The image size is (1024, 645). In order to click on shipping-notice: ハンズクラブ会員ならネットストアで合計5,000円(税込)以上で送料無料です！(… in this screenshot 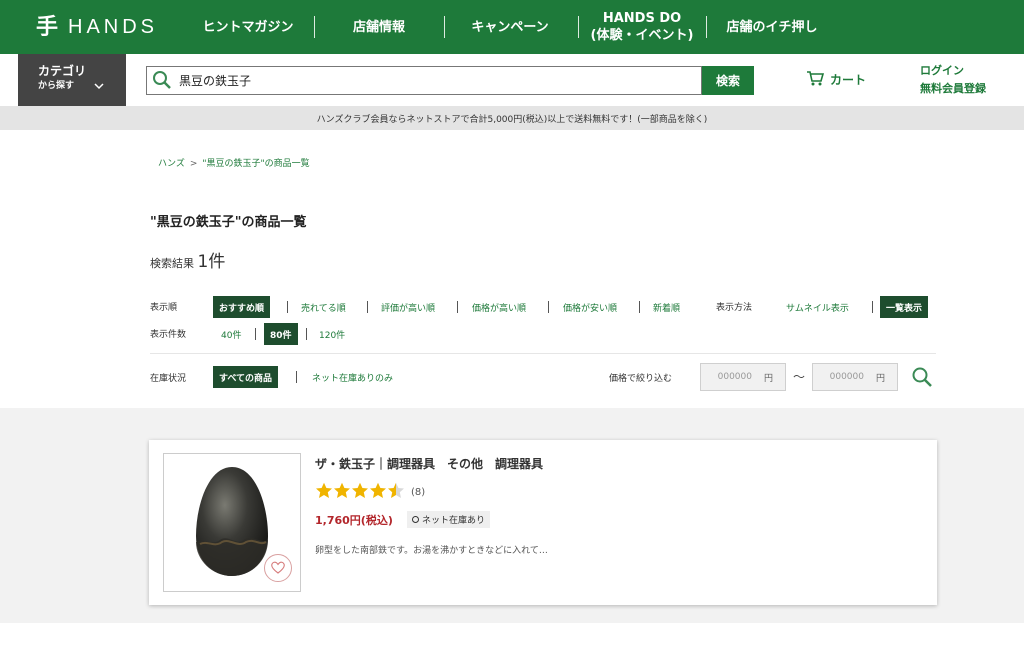, I will do `click(512, 118)`.